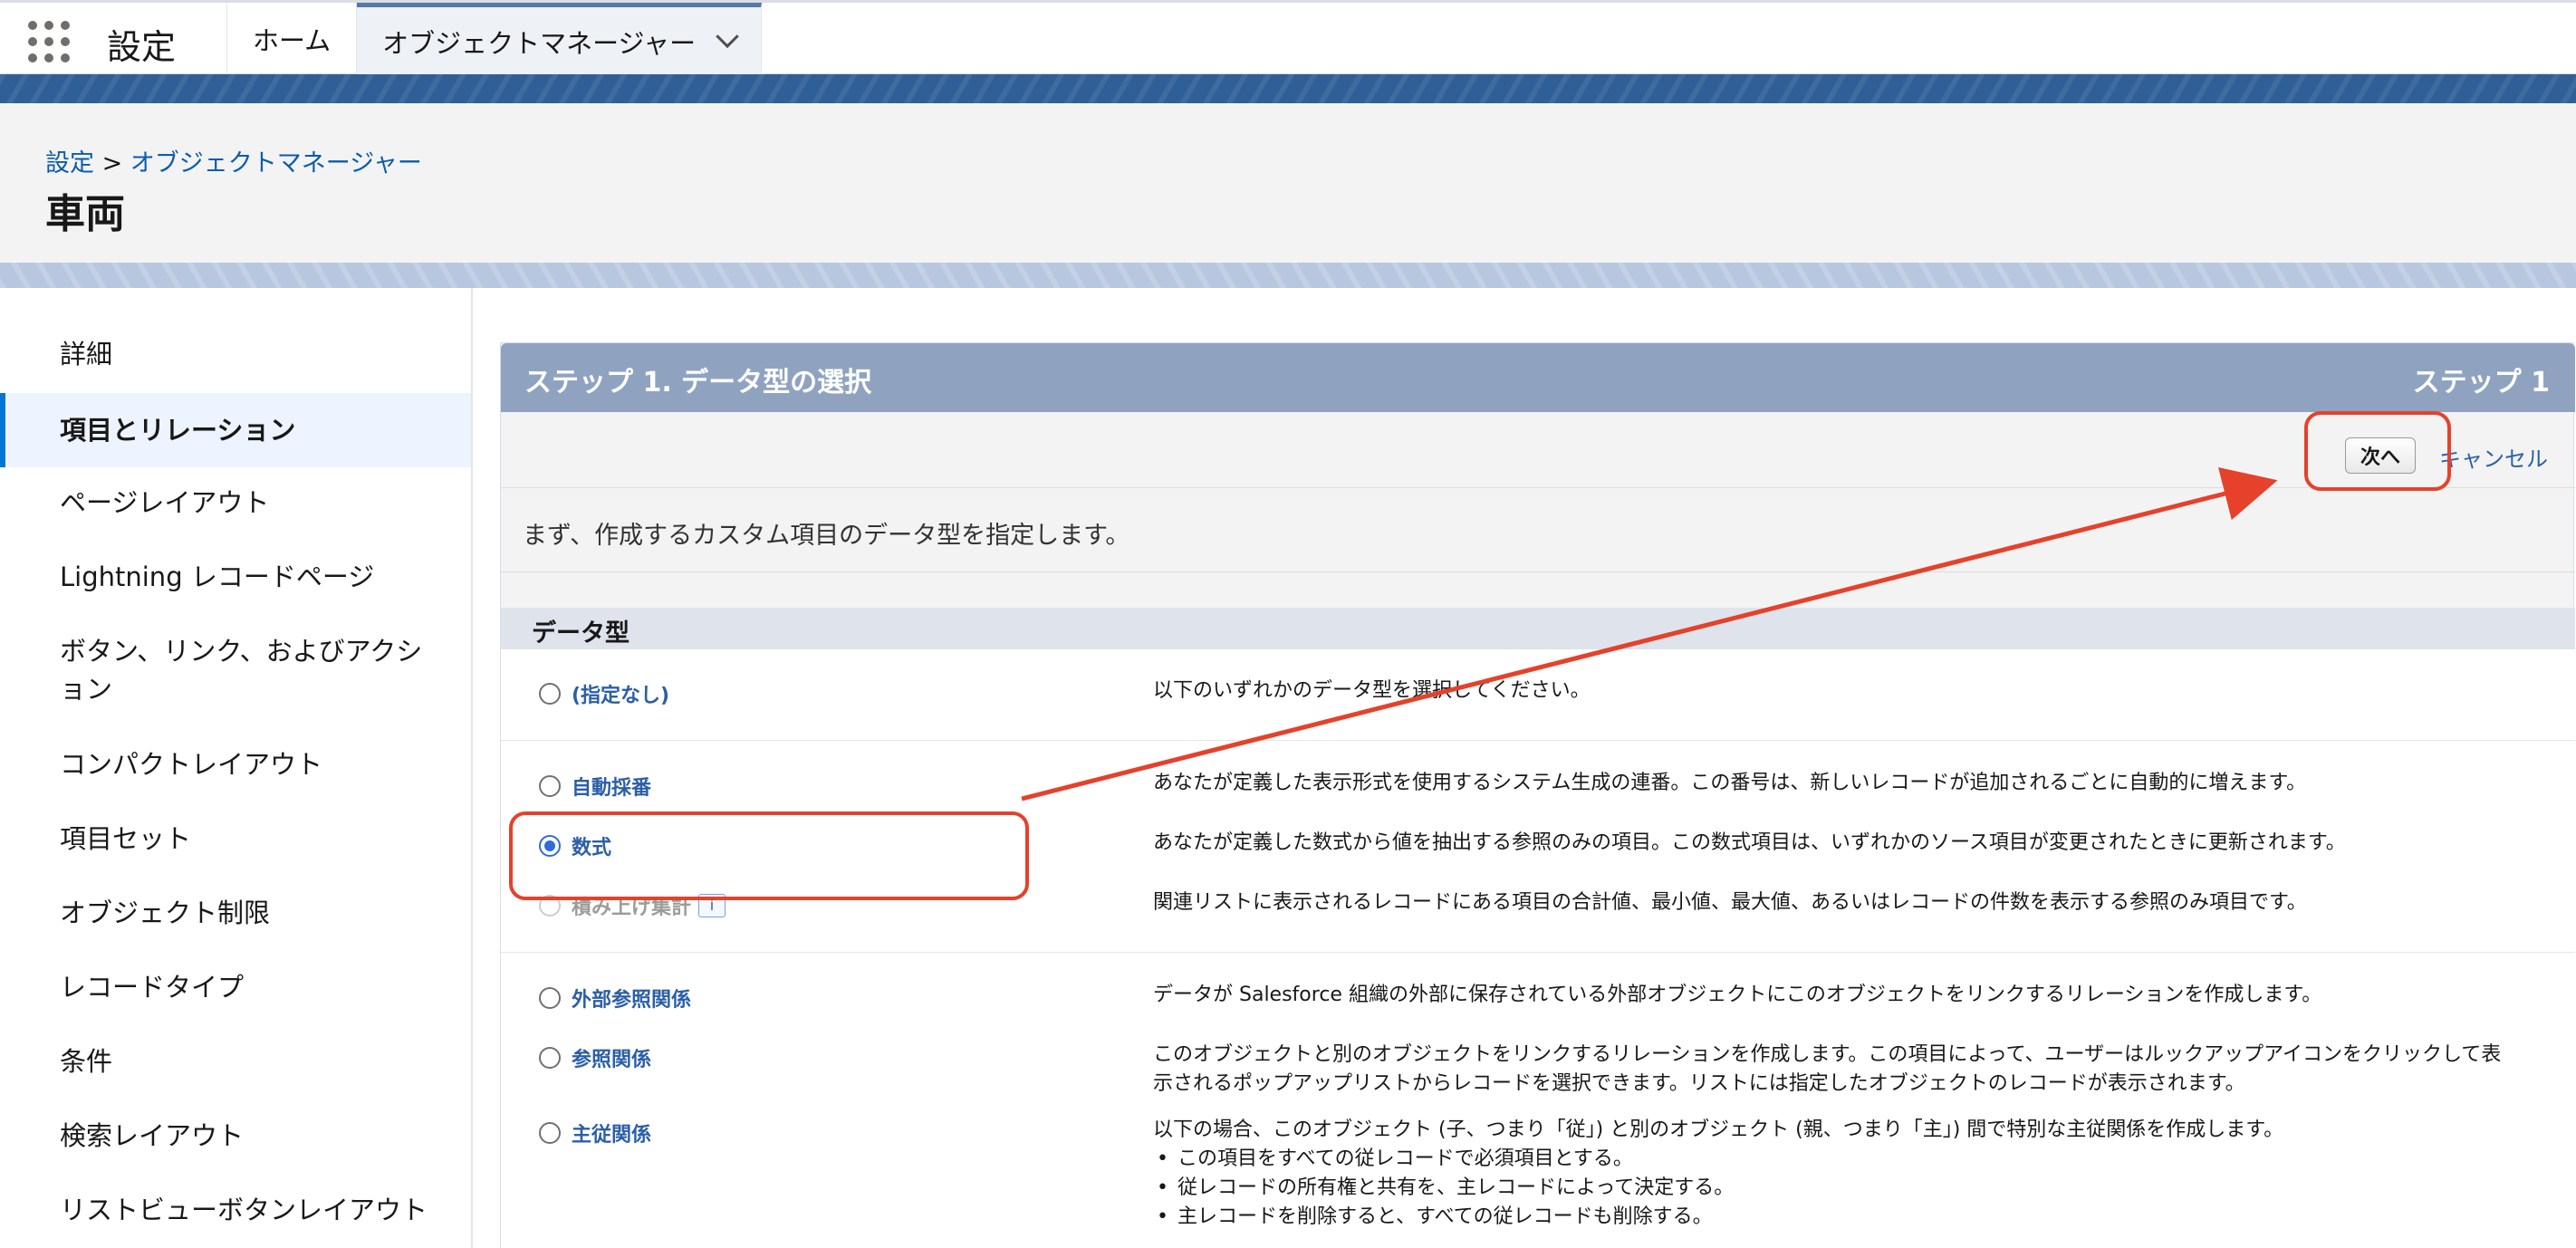 The image size is (2576, 1248). What do you see at coordinates (142, 47) in the screenshot?
I see `app-name: 設定` at bounding box center [142, 47].